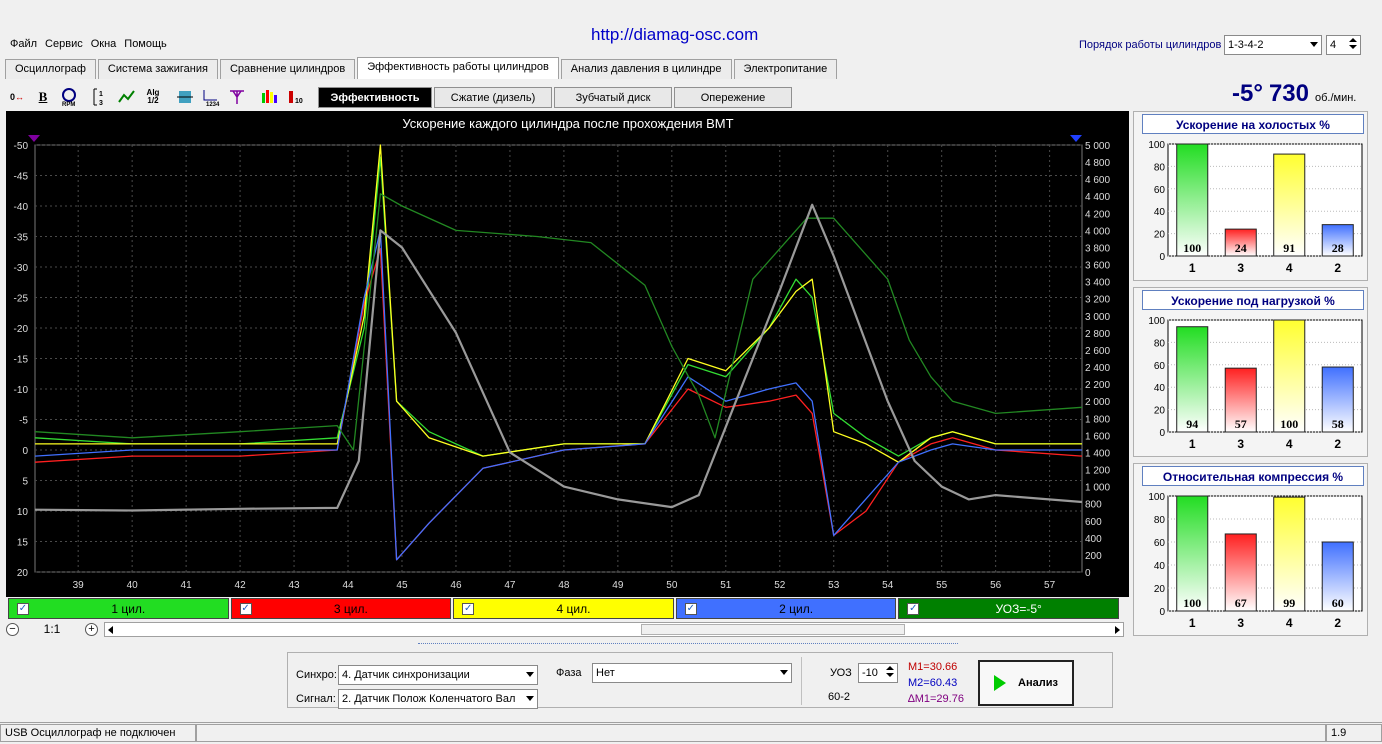  I want to click on compression-bars: 100 80 60 40 20 0 100 1 67 3 99 4 60 2, so click(1255, 561).